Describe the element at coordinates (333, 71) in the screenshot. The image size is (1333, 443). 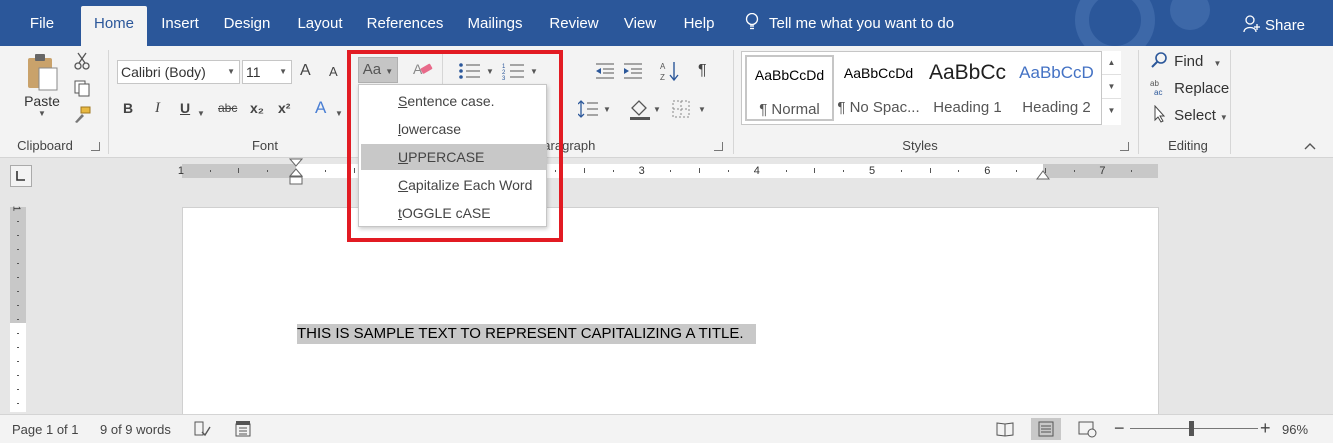
I see `shrink-font-button: A` at that location.